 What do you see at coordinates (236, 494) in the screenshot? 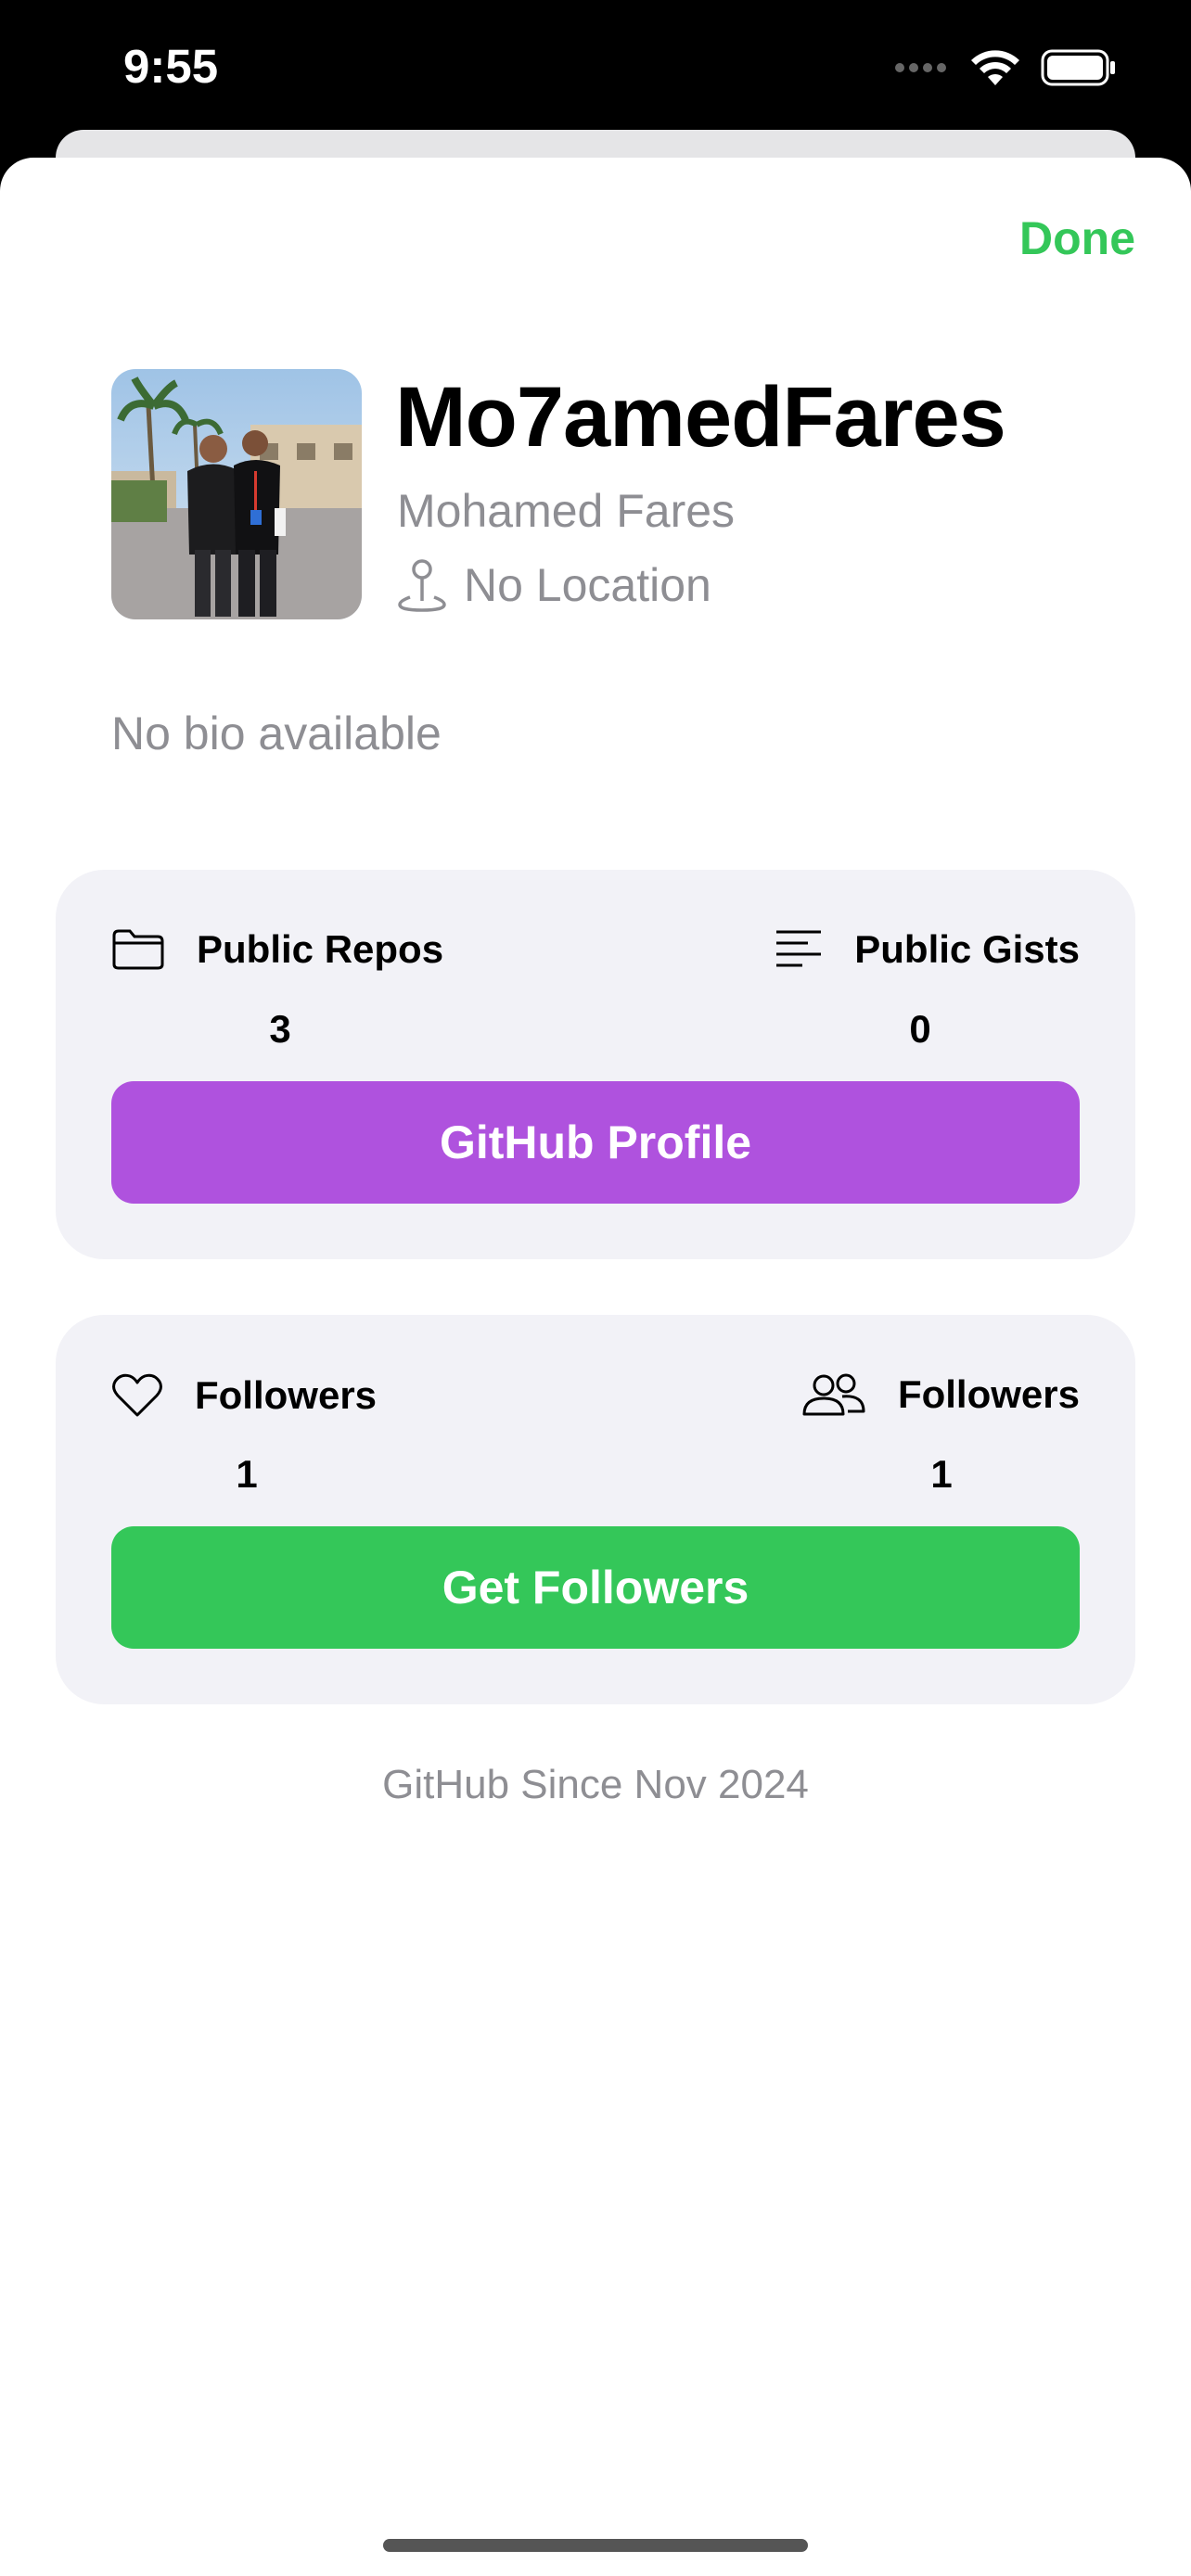
I see `avatar` at bounding box center [236, 494].